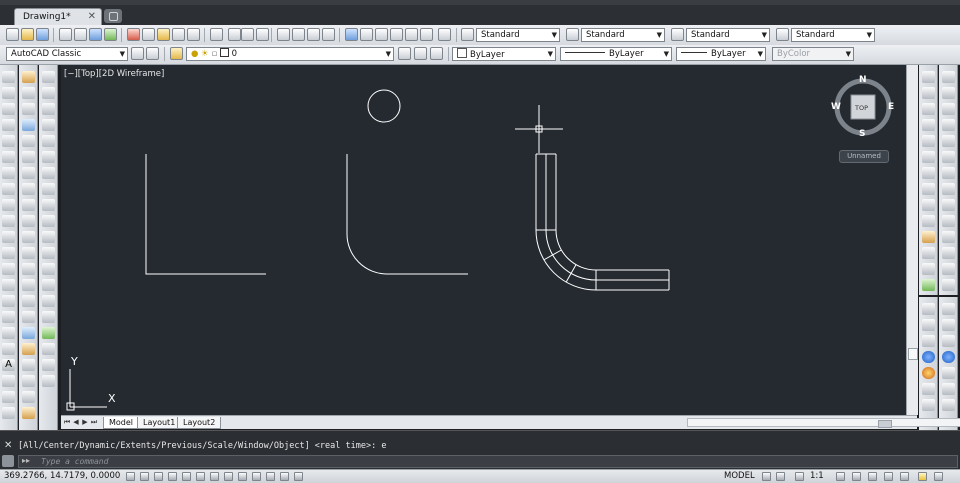  I want to click on open-file-icon, so click(27, 34).